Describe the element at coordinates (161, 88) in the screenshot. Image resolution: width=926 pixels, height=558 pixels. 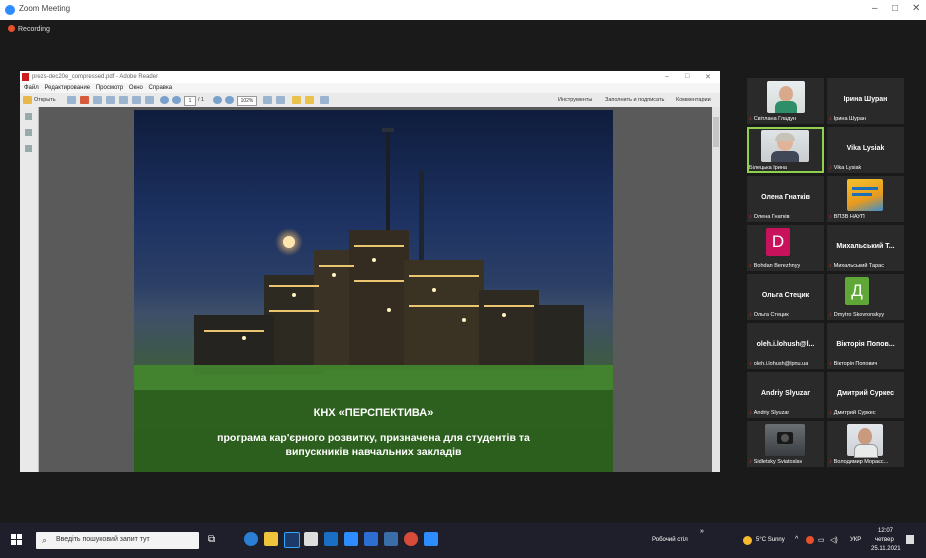
I see `menu-help: Справка` at that location.